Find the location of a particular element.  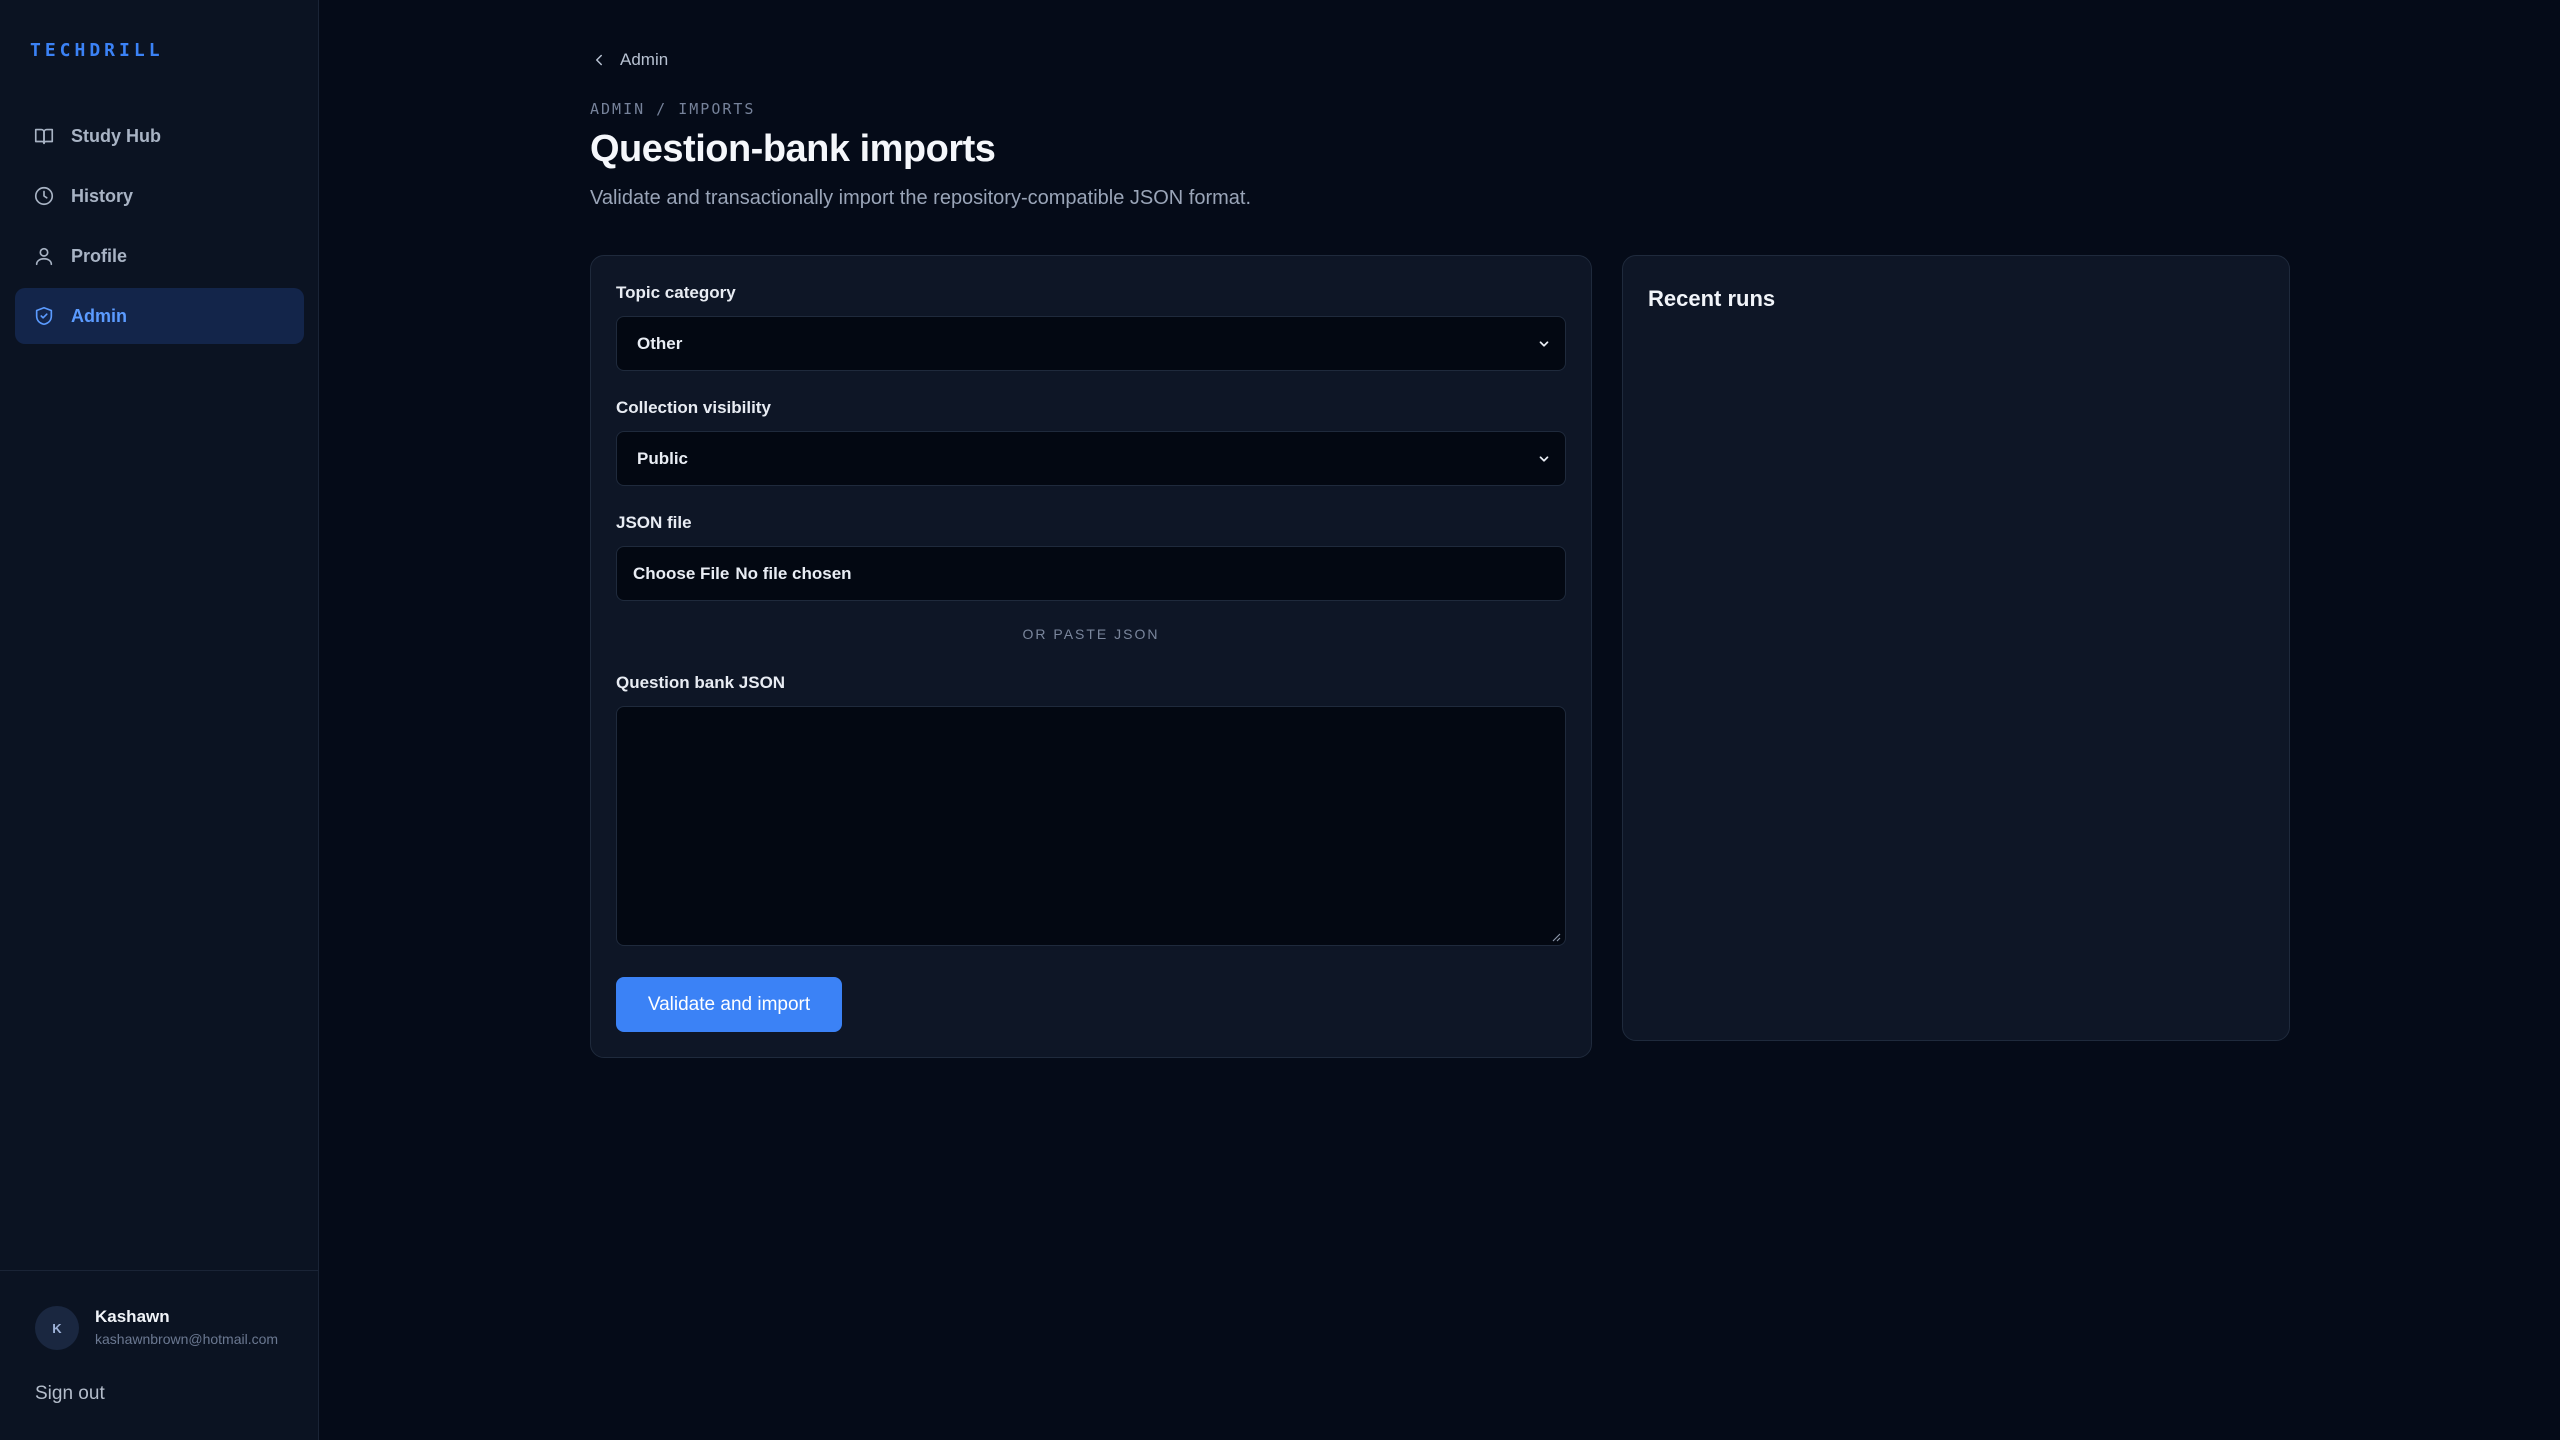

breadcrumb: ADMIN / IMPORTS is located at coordinates (673, 109).